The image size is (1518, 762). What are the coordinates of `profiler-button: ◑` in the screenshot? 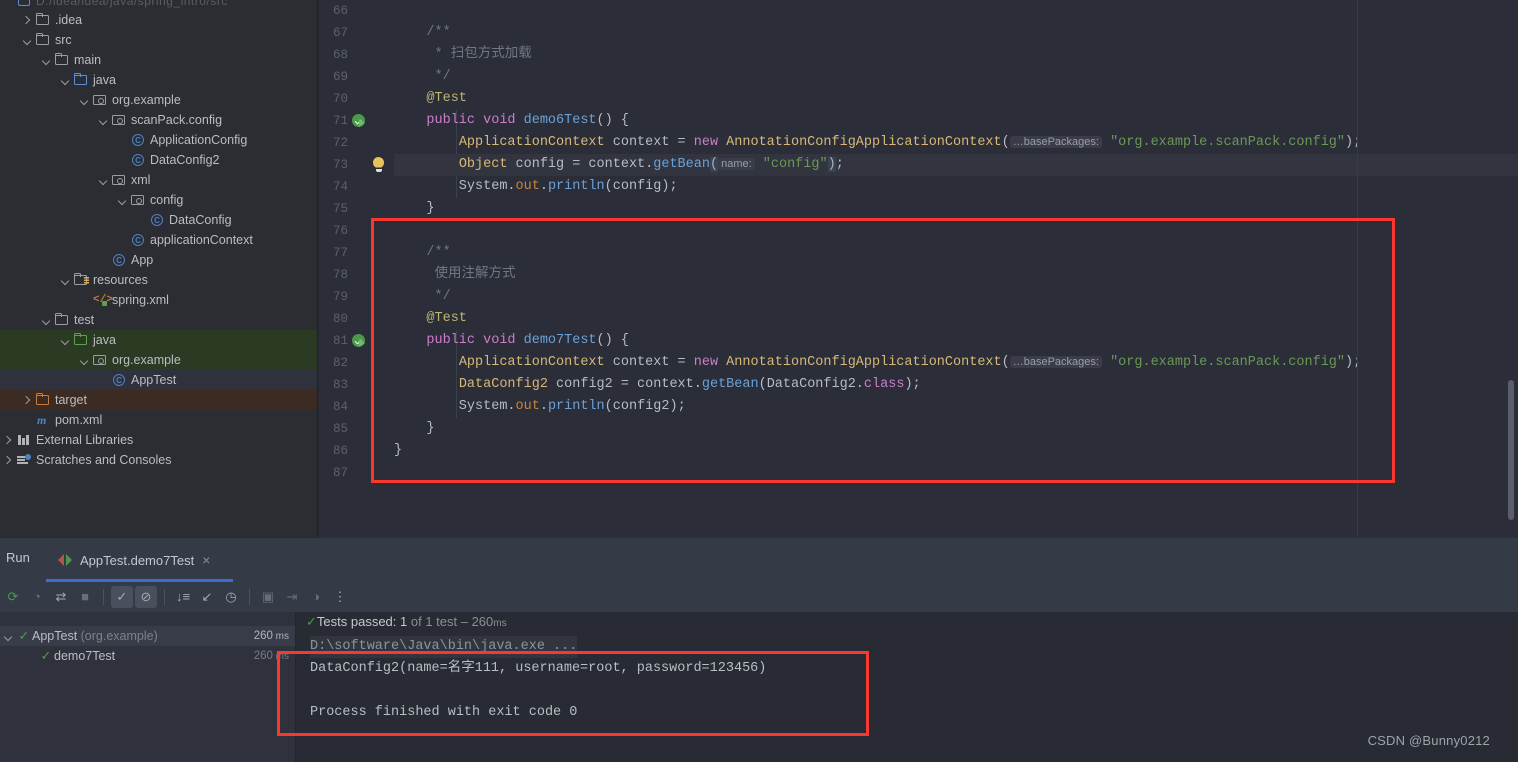 It's located at (316, 597).